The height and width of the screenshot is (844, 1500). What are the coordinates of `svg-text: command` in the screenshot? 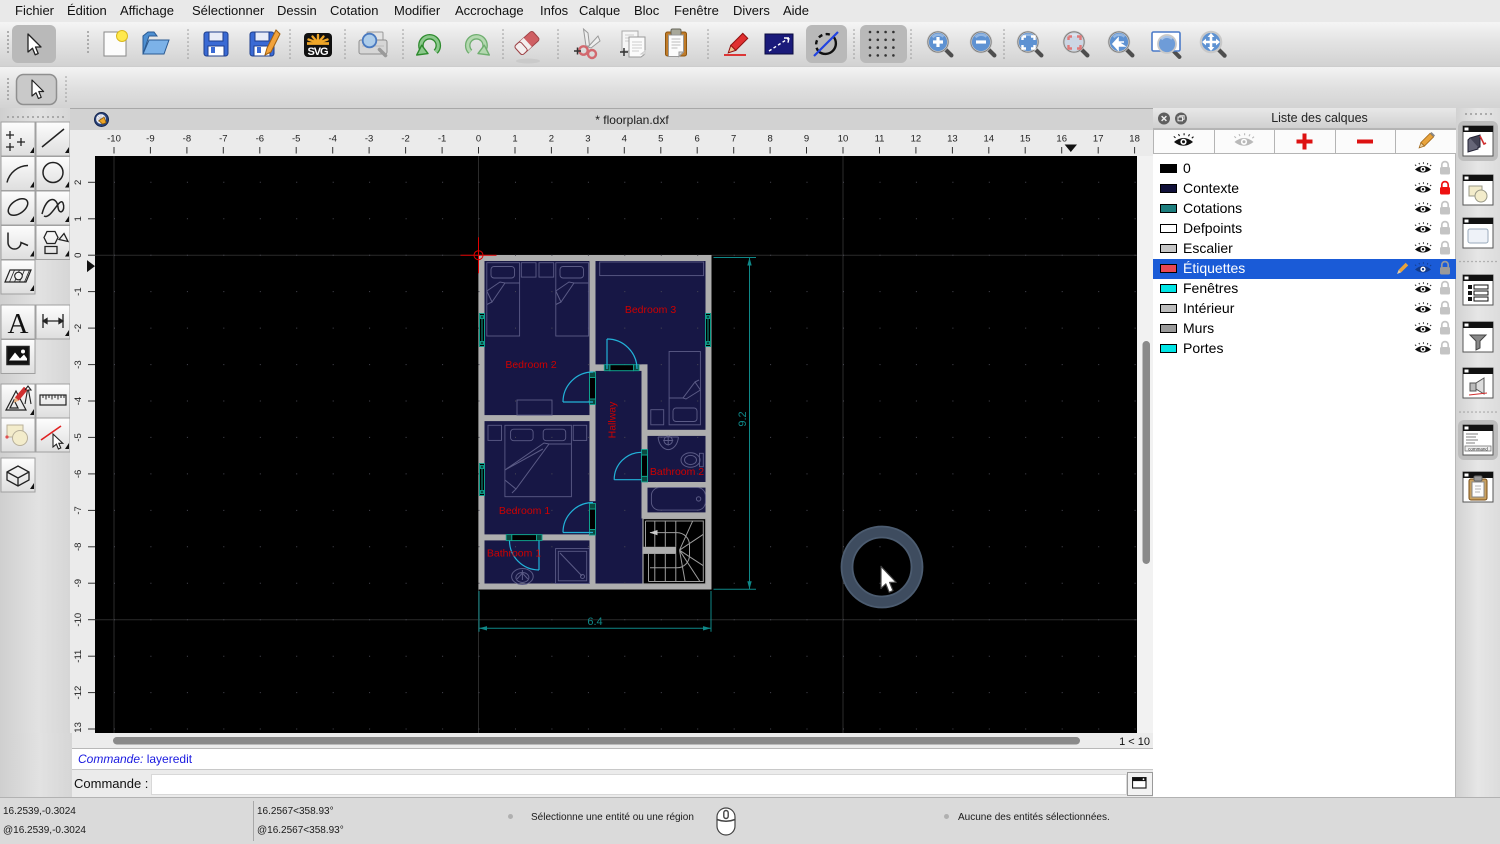 It's located at (1478, 449).